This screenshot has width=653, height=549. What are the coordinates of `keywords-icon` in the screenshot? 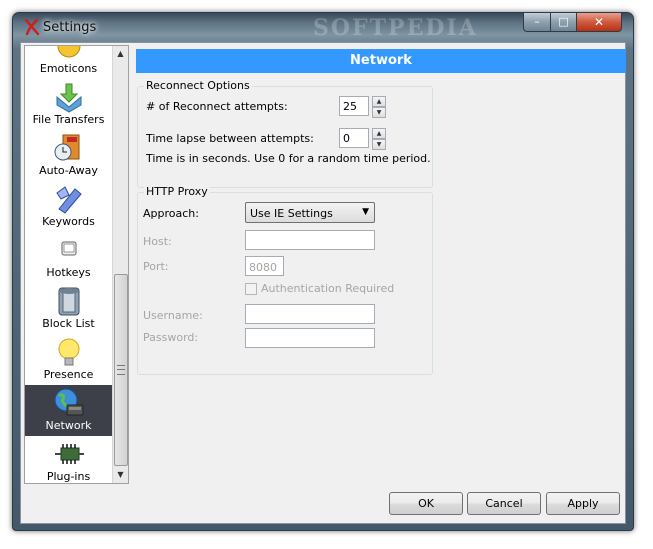 It's located at (69, 200).